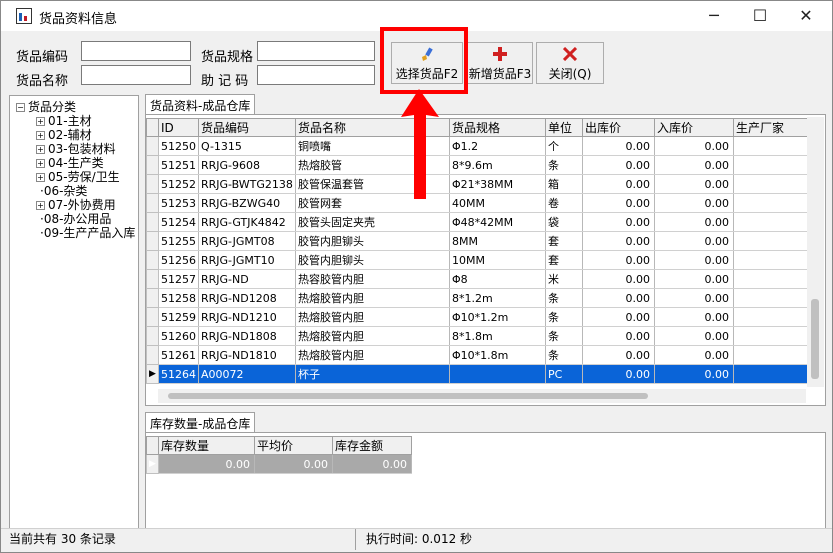 The height and width of the screenshot is (553, 833). Describe the element at coordinates (206, 445) in the screenshot. I see `col-header: 库存数量` at that location.